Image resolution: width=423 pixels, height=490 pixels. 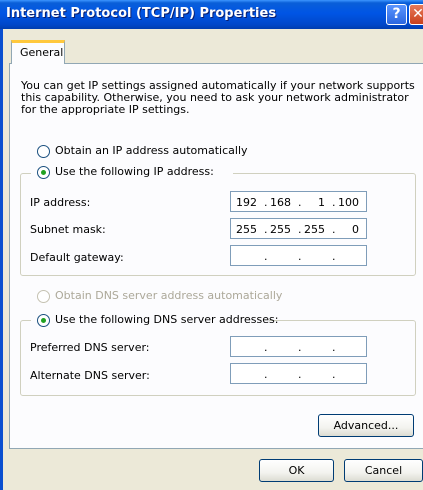 I want to click on close-button: ✕, so click(x=416, y=14).